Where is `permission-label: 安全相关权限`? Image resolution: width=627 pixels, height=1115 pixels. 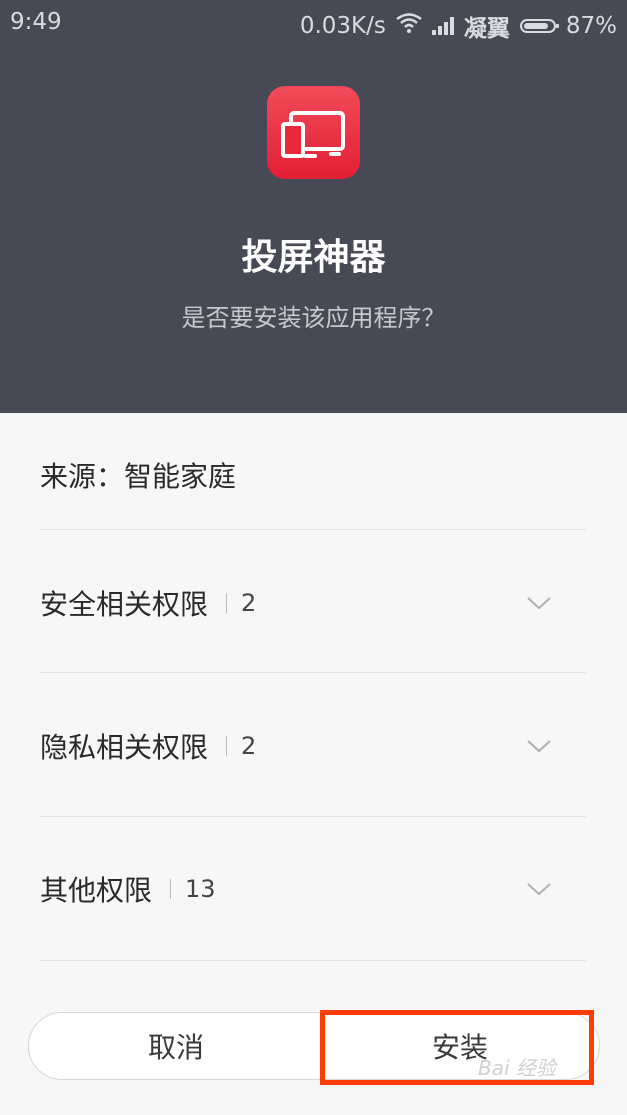 permission-label: 安全相关权限 is located at coordinates (124, 604).